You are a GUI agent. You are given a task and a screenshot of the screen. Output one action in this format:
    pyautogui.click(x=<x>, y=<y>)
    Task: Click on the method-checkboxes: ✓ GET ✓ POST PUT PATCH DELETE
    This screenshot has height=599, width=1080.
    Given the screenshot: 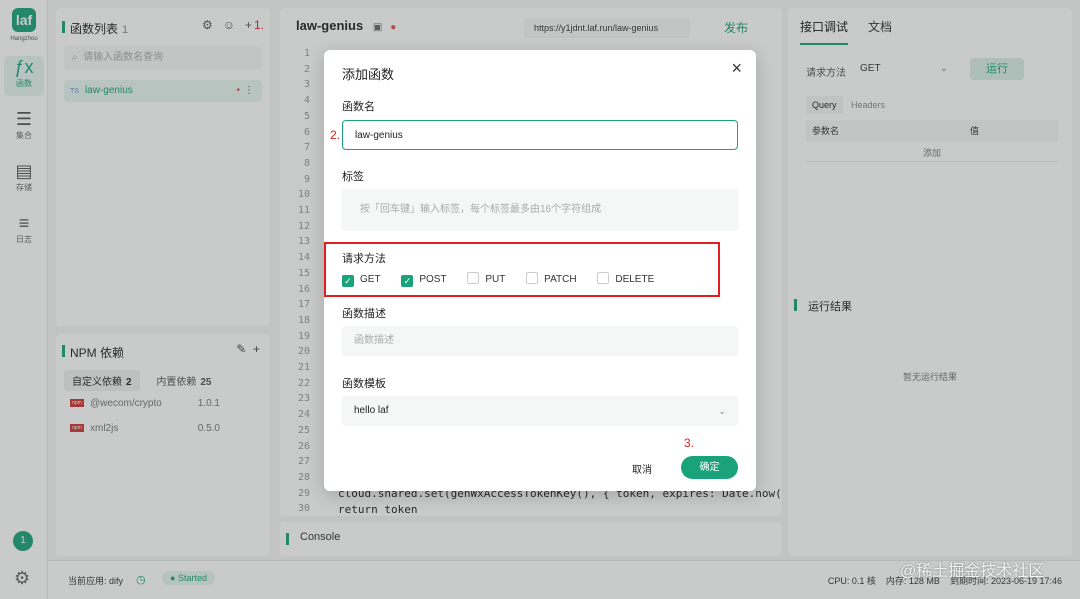 What is the action you would take?
    pyautogui.click(x=507, y=279)
    